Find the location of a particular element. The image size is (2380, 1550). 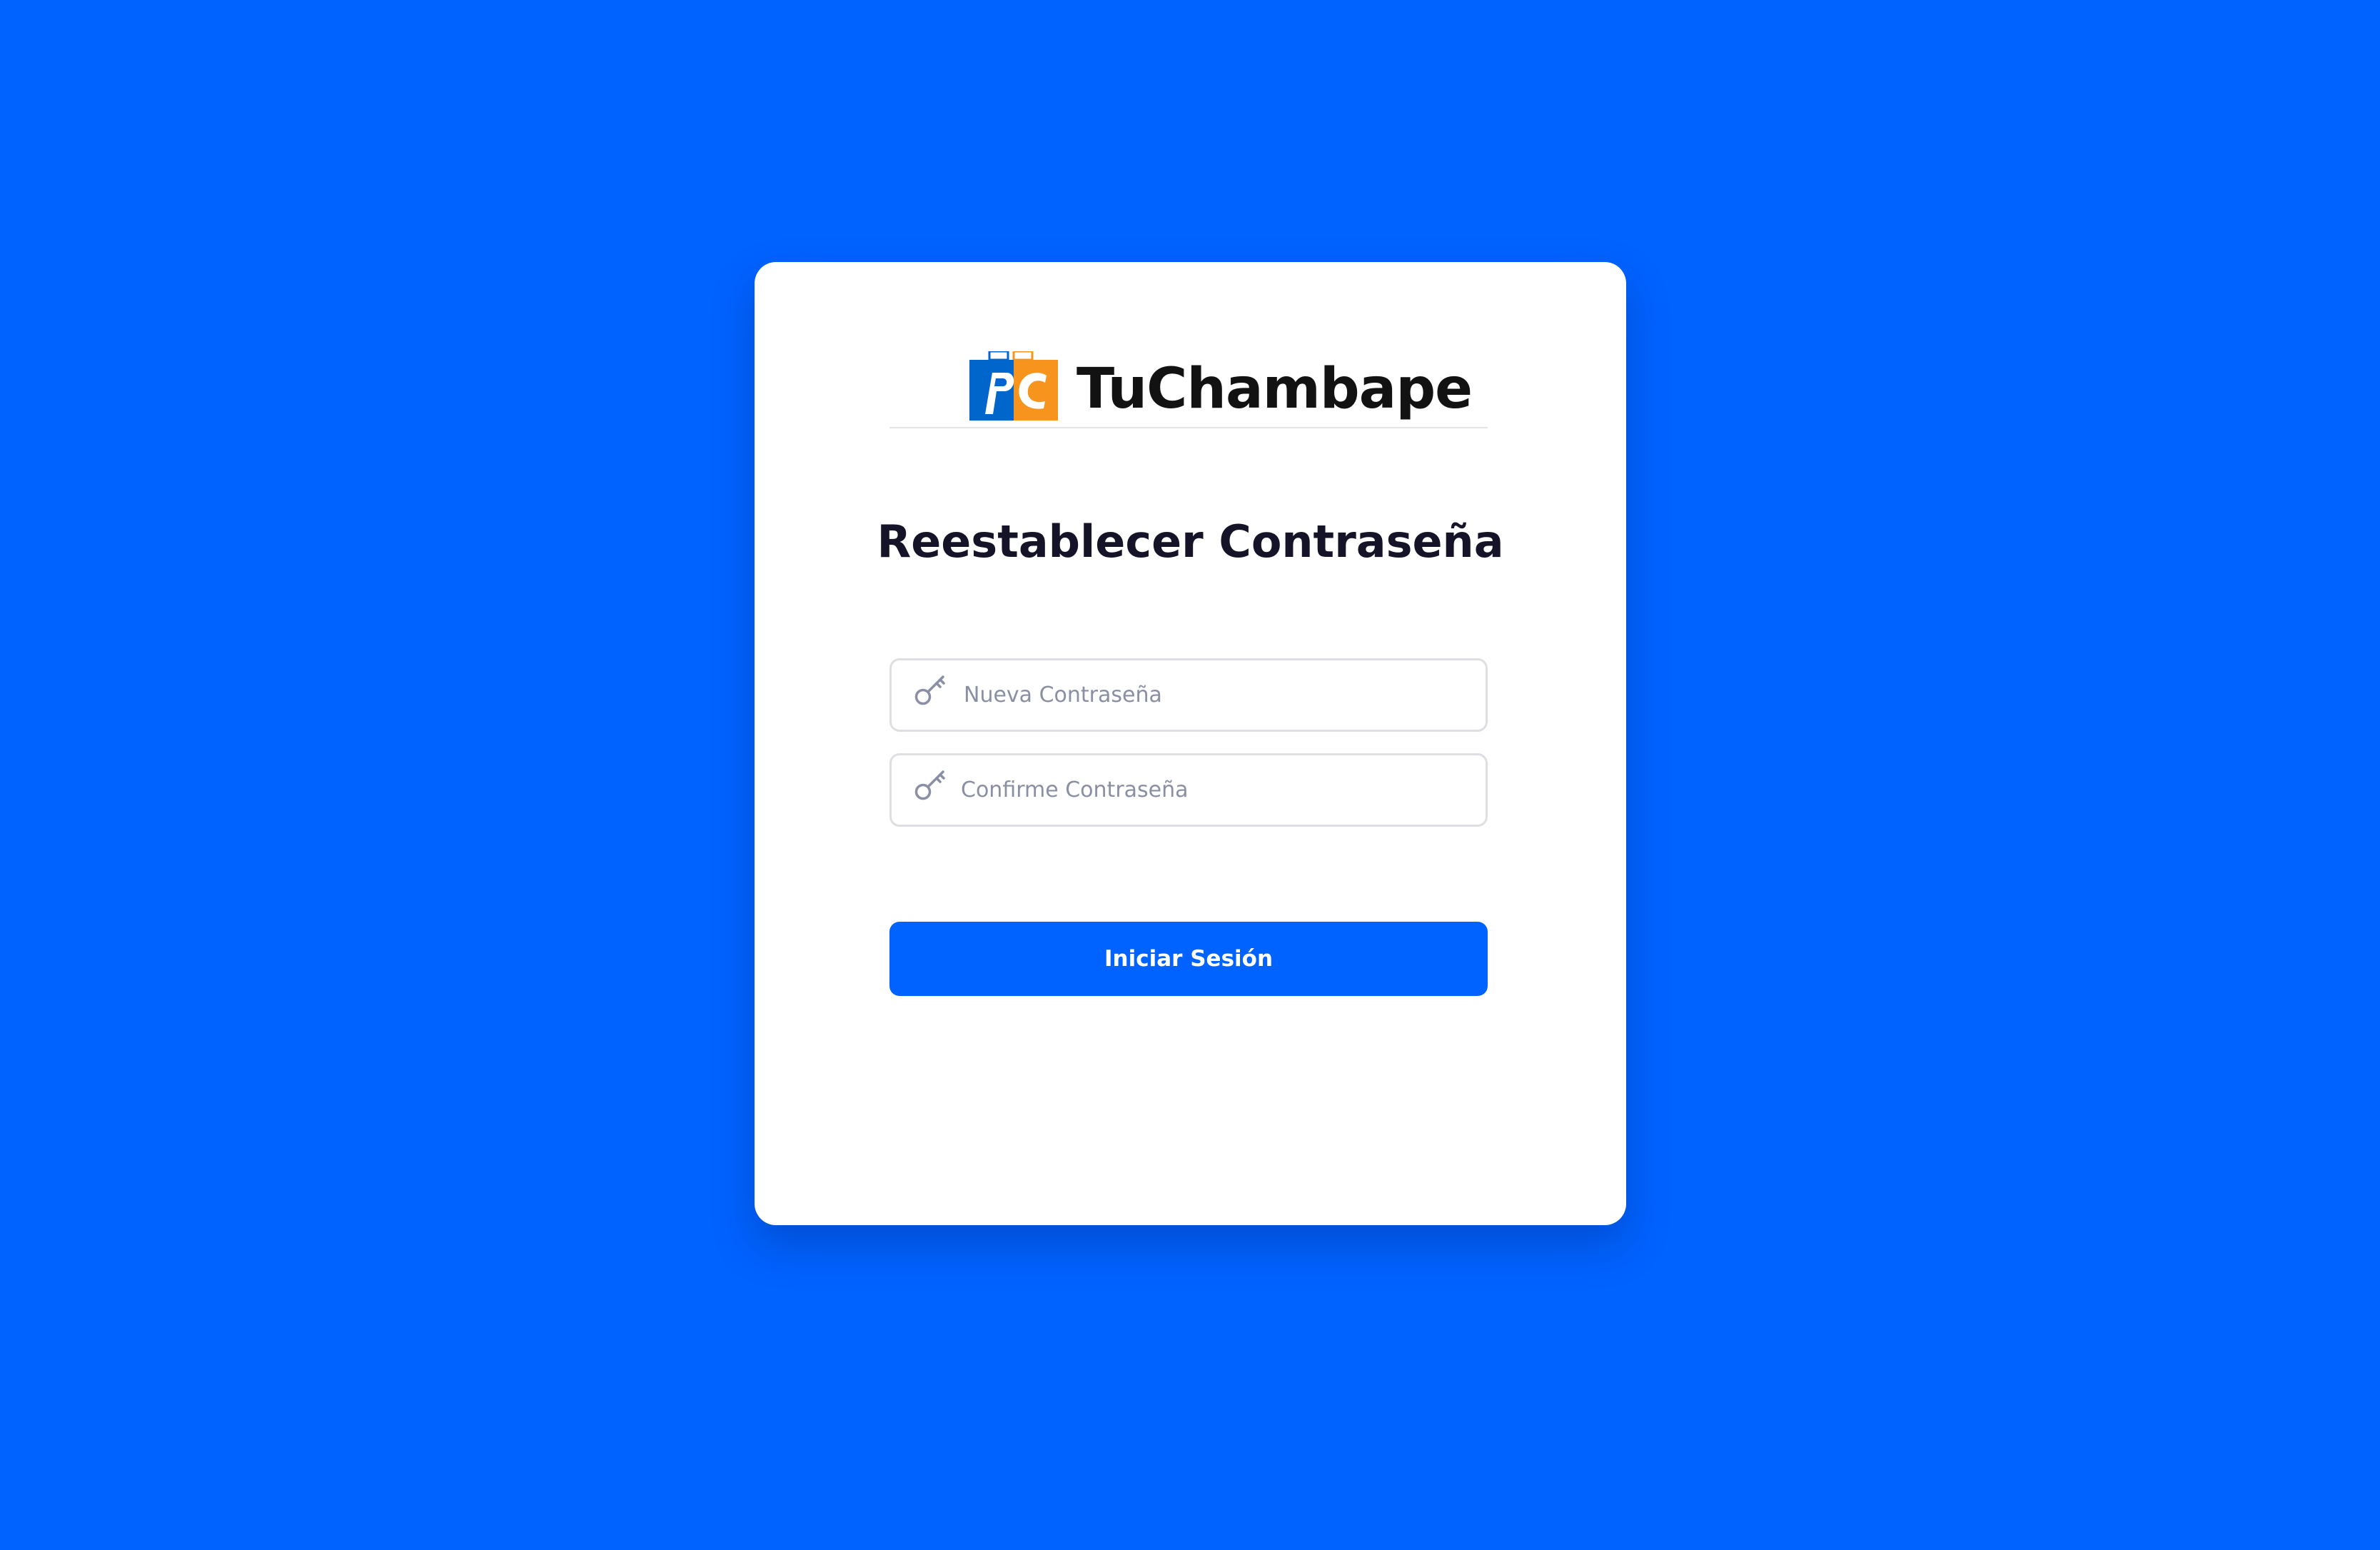

brand-header: TuChambape is located at coordinates (1228, 387).